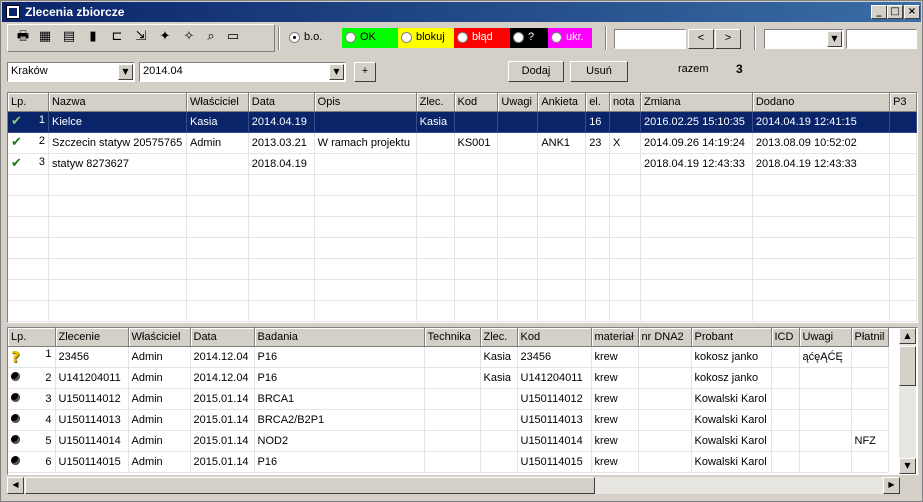  I want to click on top_table-header-13: P3, so click(903, 102).